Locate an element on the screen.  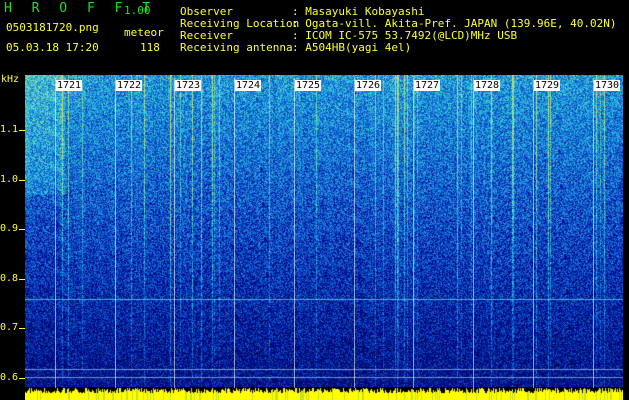
x-tick-label: 1725 is located at coordinates (308, 85).